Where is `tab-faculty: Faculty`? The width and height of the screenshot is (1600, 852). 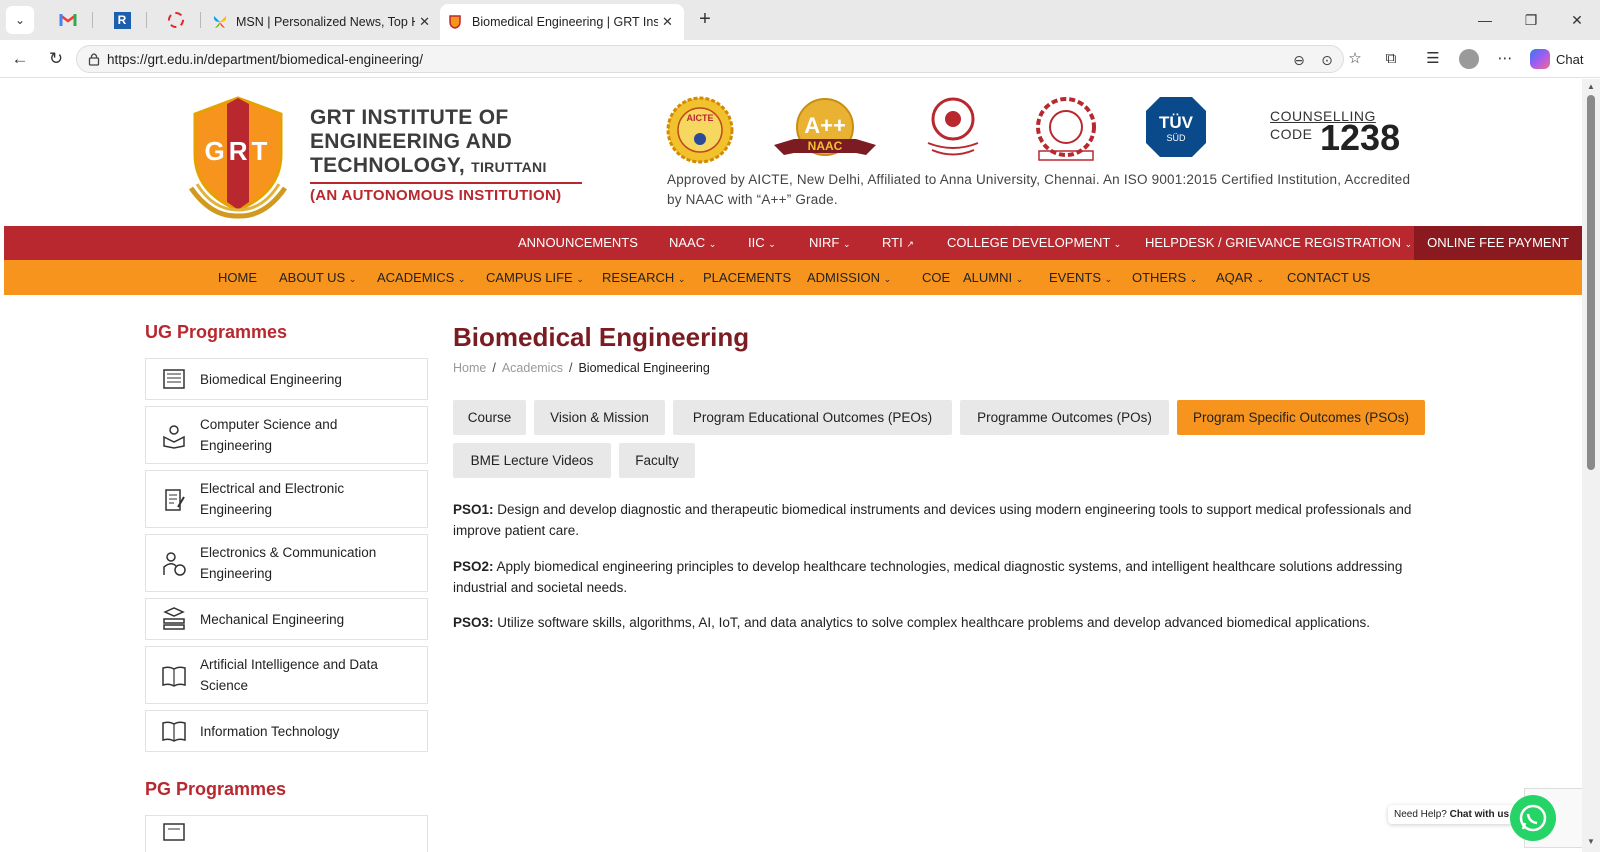
tab-faculty: Faculty is located at coordinates (657, 460).